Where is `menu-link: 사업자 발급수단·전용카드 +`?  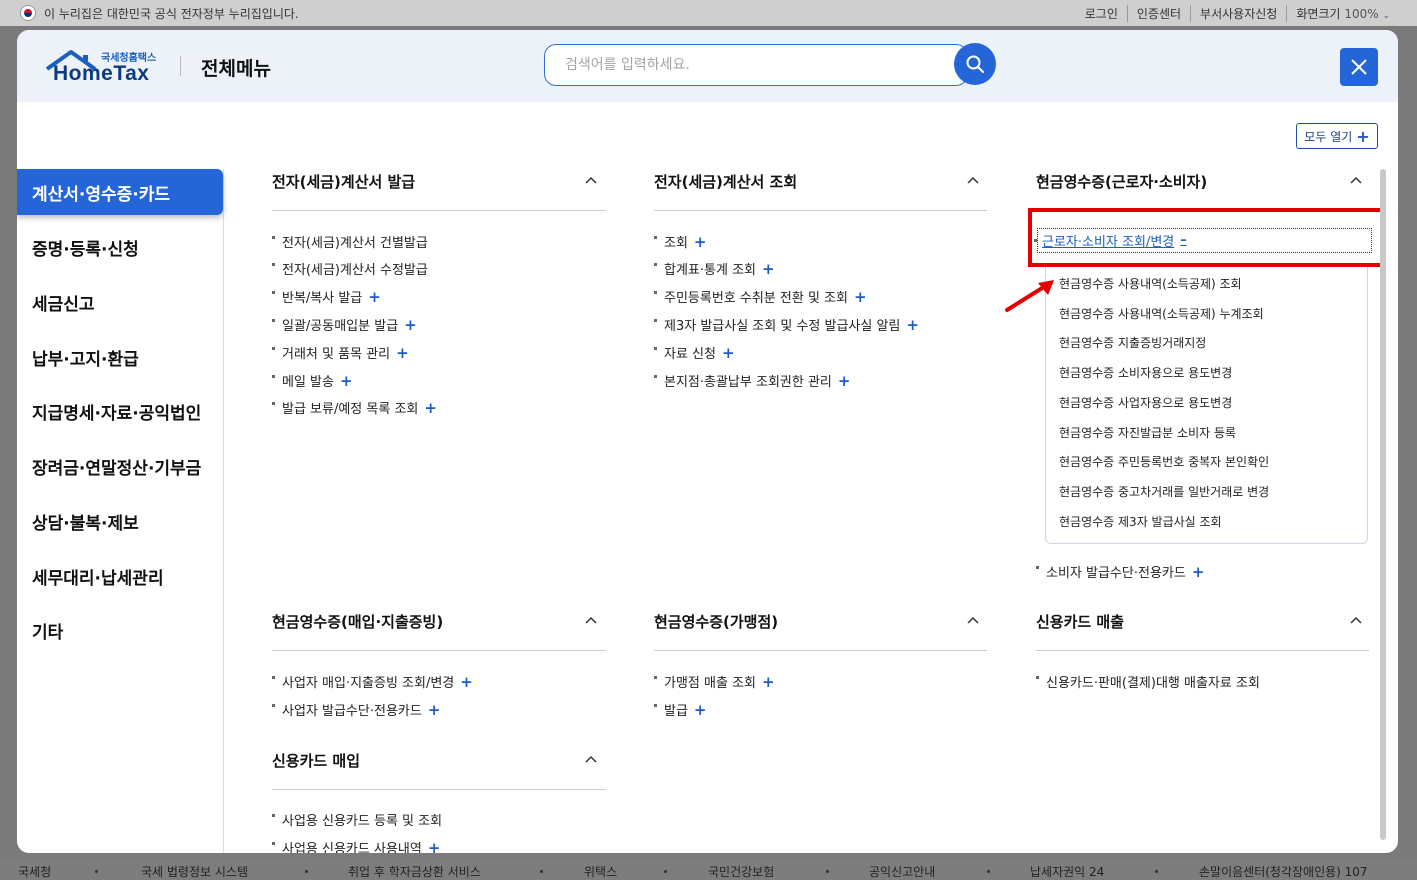
menu-link: 사업자 발급수단·전용카드 + is located at coordinates (356, 709).